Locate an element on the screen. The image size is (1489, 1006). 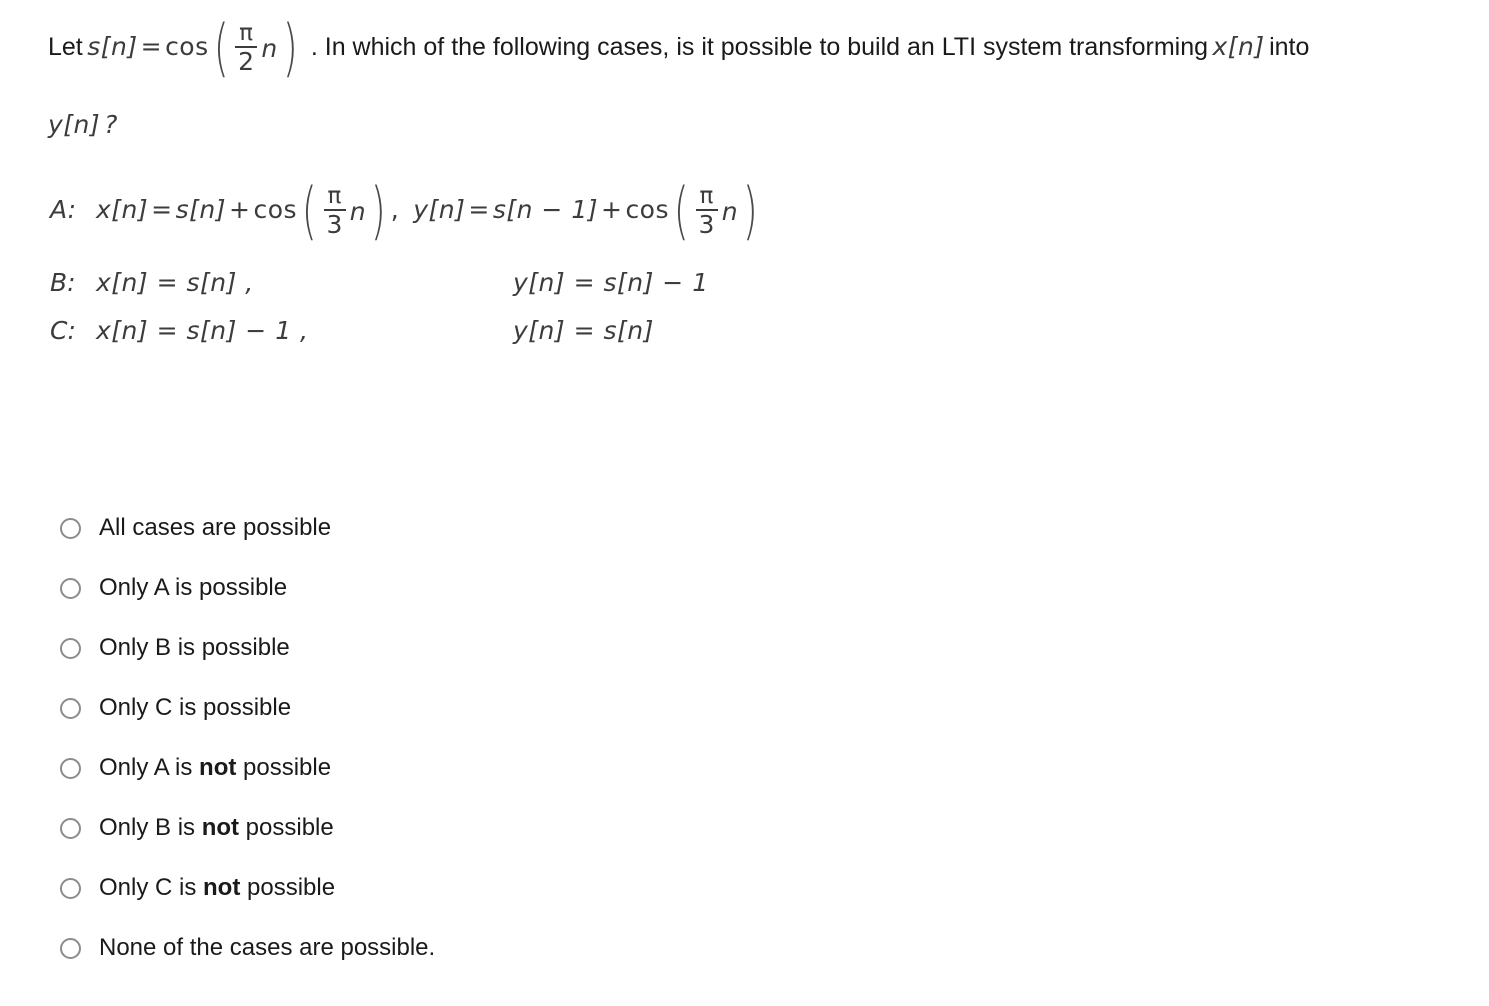
input-signal-x-of-n: x[n] is located at coordinates (1238, 46).